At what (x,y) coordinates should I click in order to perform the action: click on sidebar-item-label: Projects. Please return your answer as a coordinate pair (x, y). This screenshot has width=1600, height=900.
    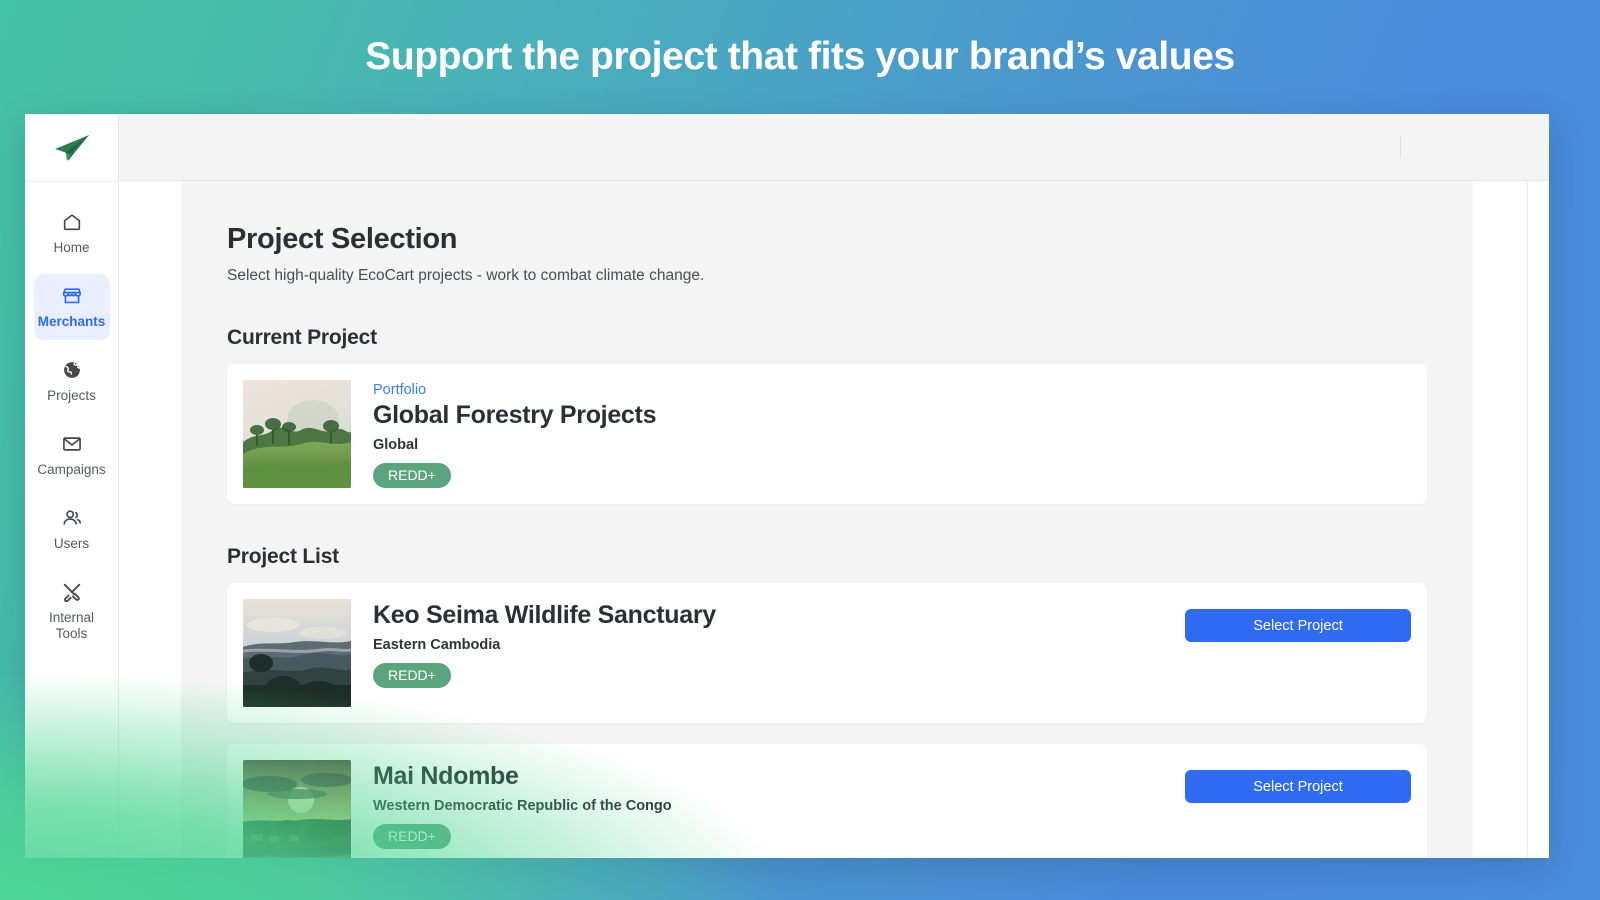
    Looking at the image, I should click on (71, 395).